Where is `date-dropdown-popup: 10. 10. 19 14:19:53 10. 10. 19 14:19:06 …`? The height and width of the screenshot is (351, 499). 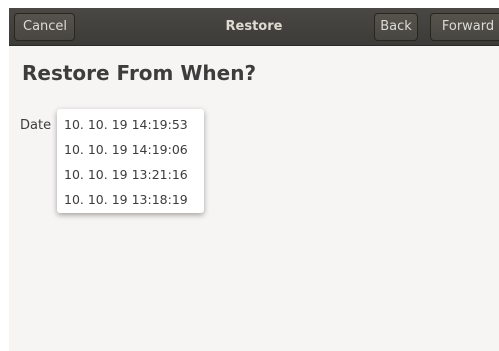
date-dropdown-popup: 10. 10. 19 14:19:53 10. 10. 19 14:19:06 … is located at coordinates (130, 161).